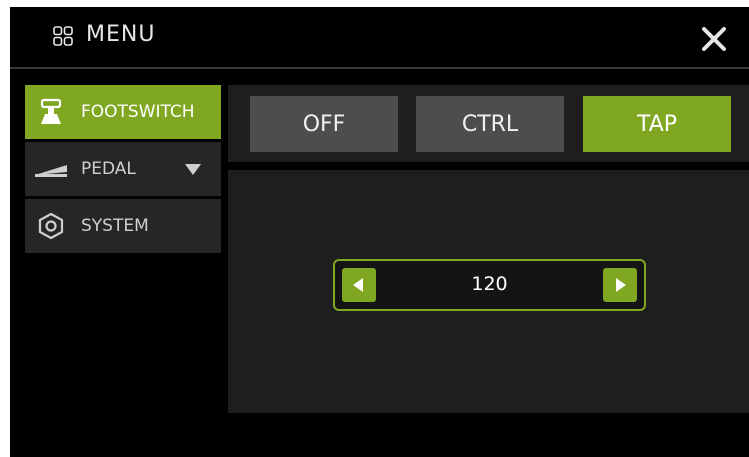 Image resolution: width=749 pixels, height=457 pixels. I want to click on menu-title: MENU, so click(121, 34).